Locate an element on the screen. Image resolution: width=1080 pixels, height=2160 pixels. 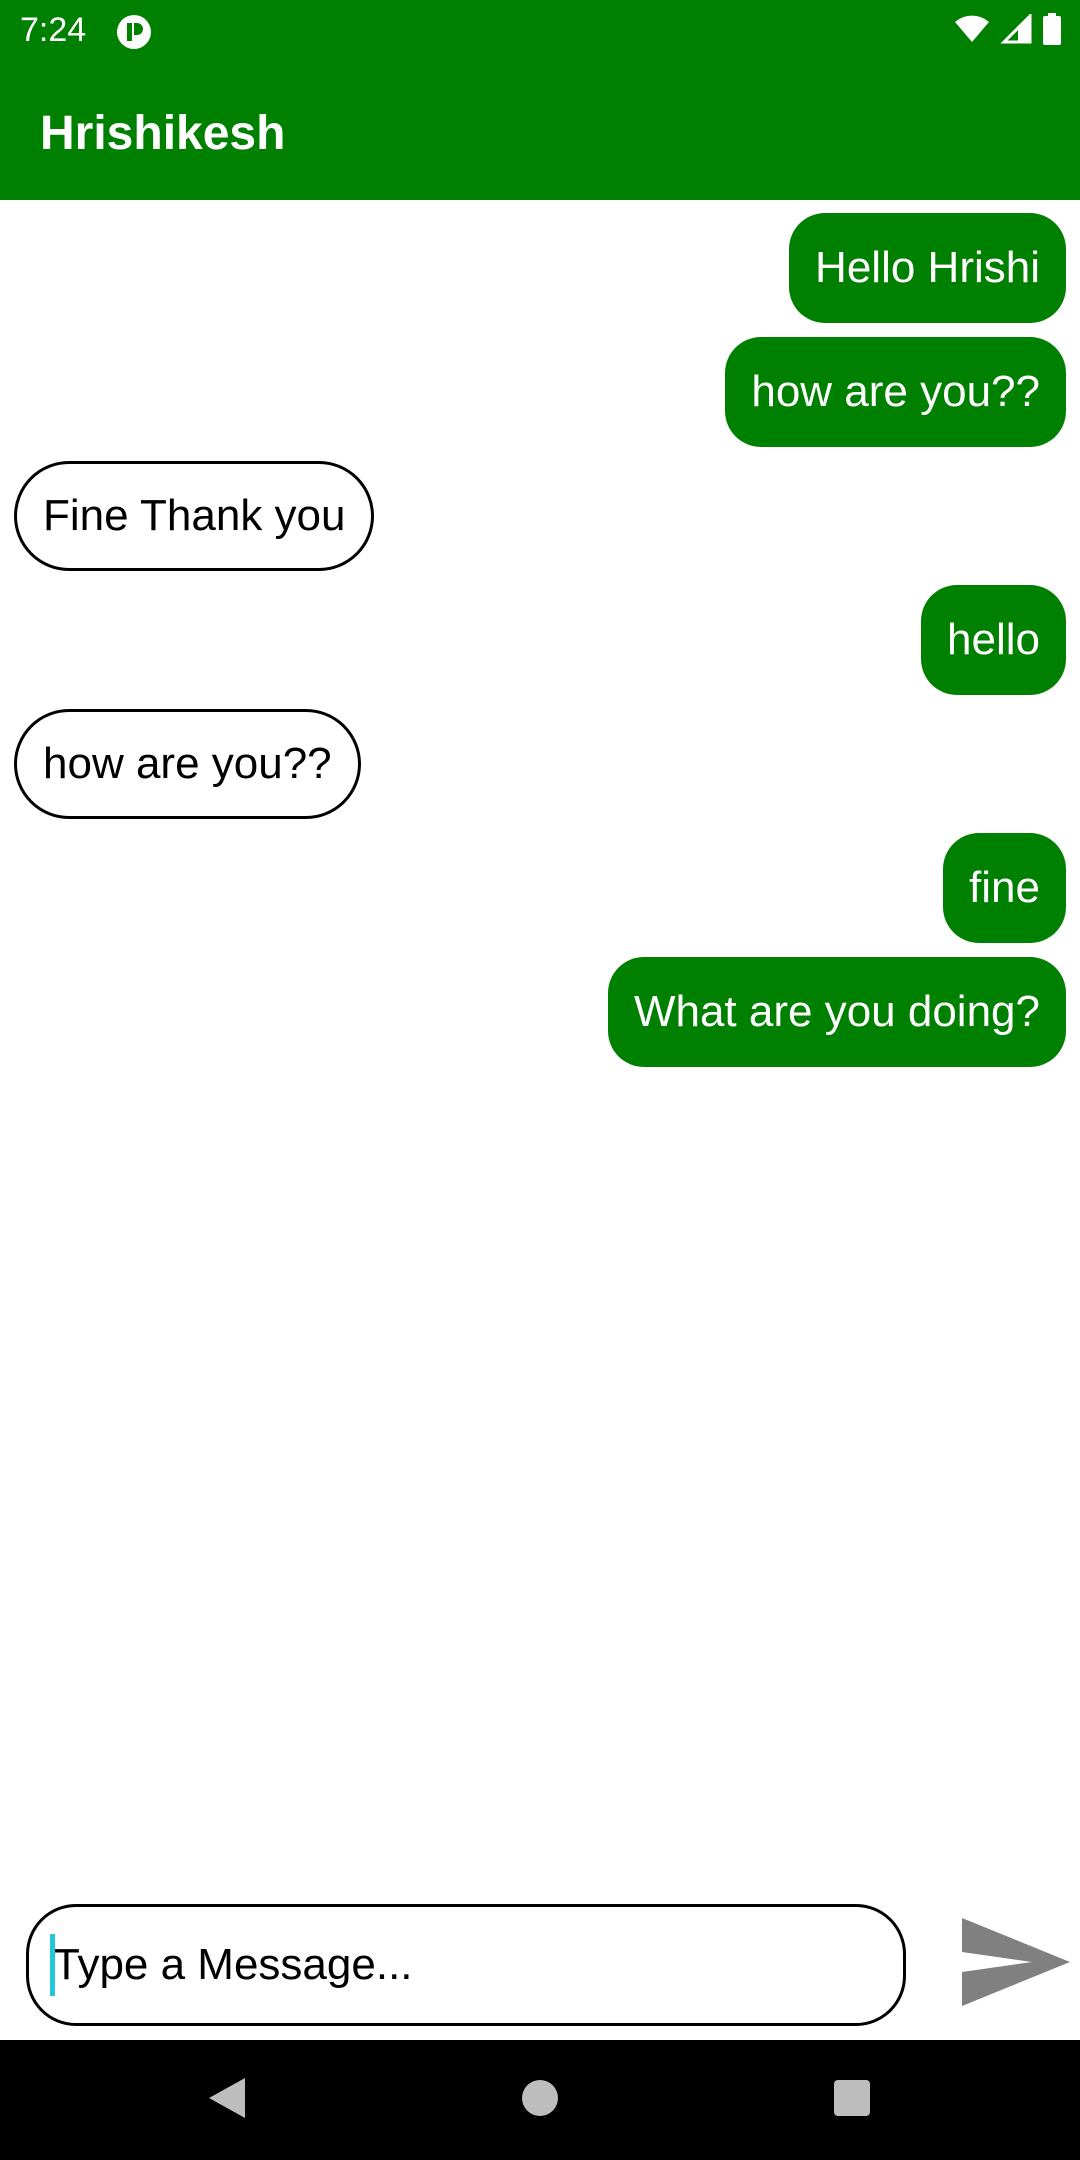
message-row: fine is located at coordinates (540, 888).